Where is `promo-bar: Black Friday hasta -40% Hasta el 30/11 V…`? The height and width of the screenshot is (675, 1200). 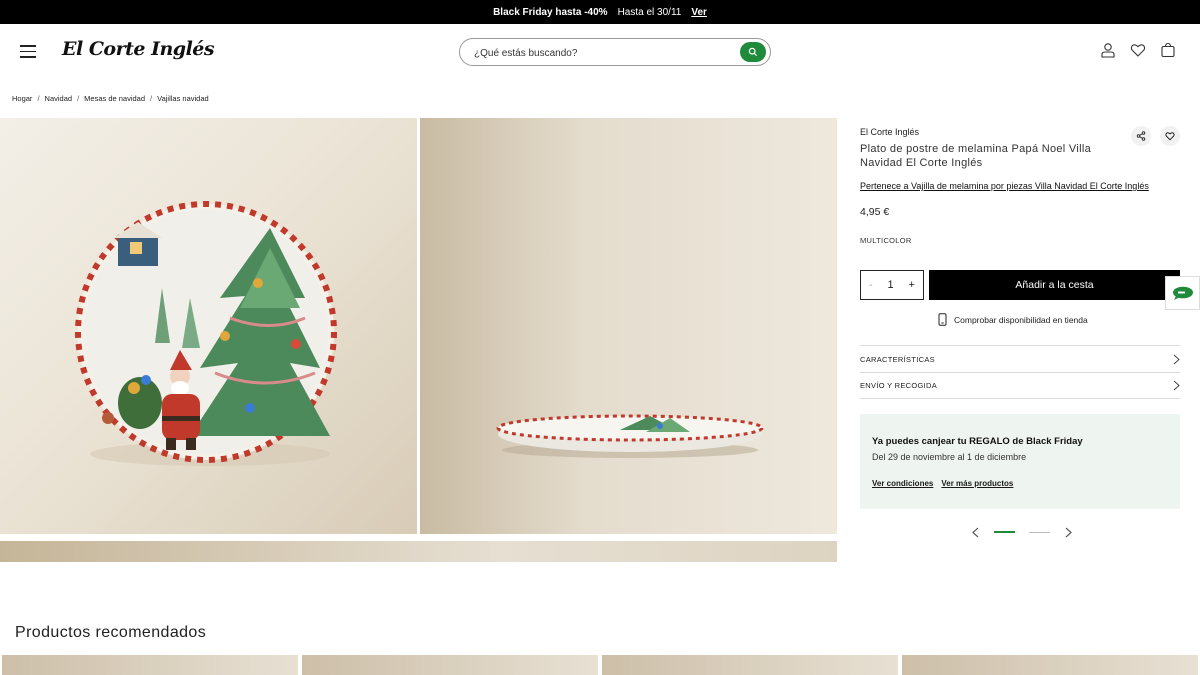 promo-bar: Black Friday hasta -40% Hasta el 30/11 V… is located at coordinates (600, 12).